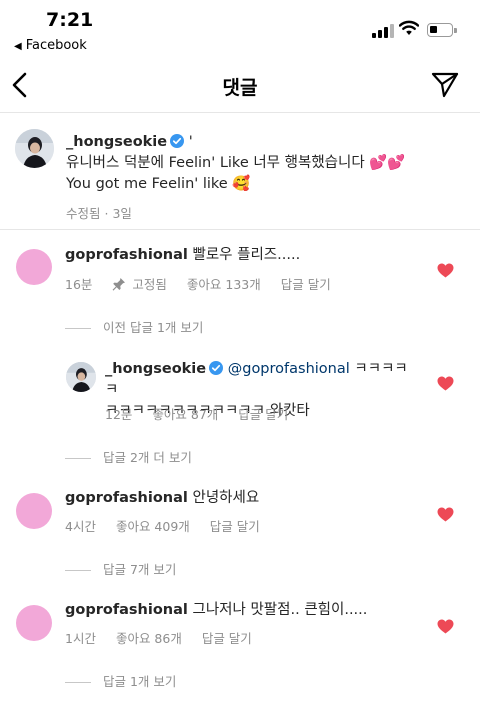  Describe the element at coordinates (185, 414) in the screenshot. I see `like-count: 좋아요 87개` at that location.